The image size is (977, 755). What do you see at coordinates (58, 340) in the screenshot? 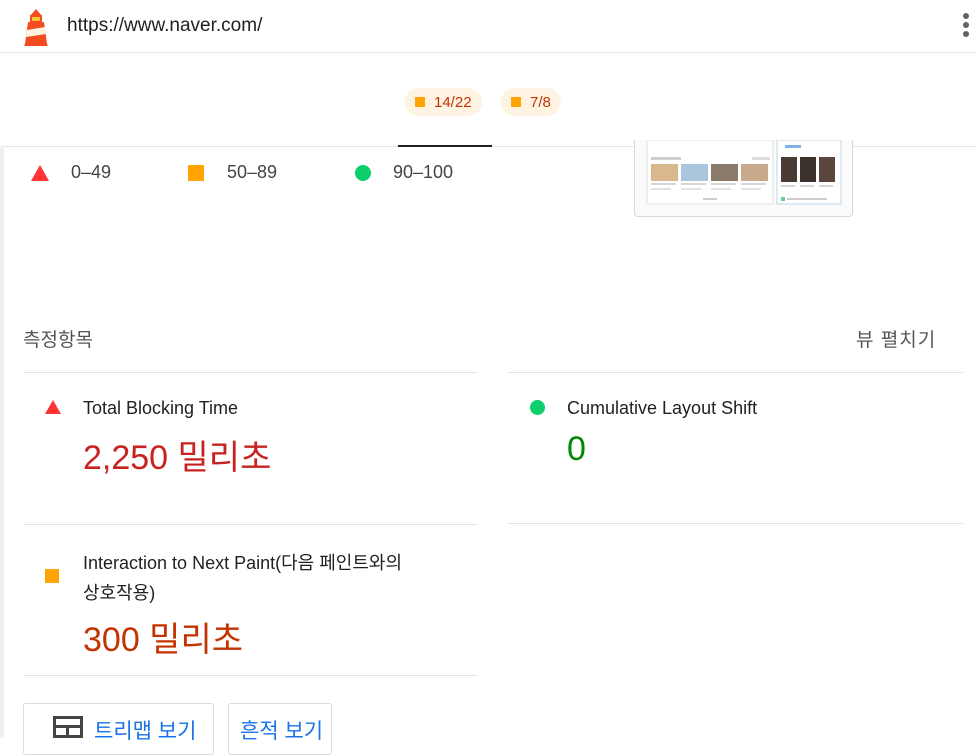
I see `metrics-section-title: 측정항목` at bounding box center [58, 340].